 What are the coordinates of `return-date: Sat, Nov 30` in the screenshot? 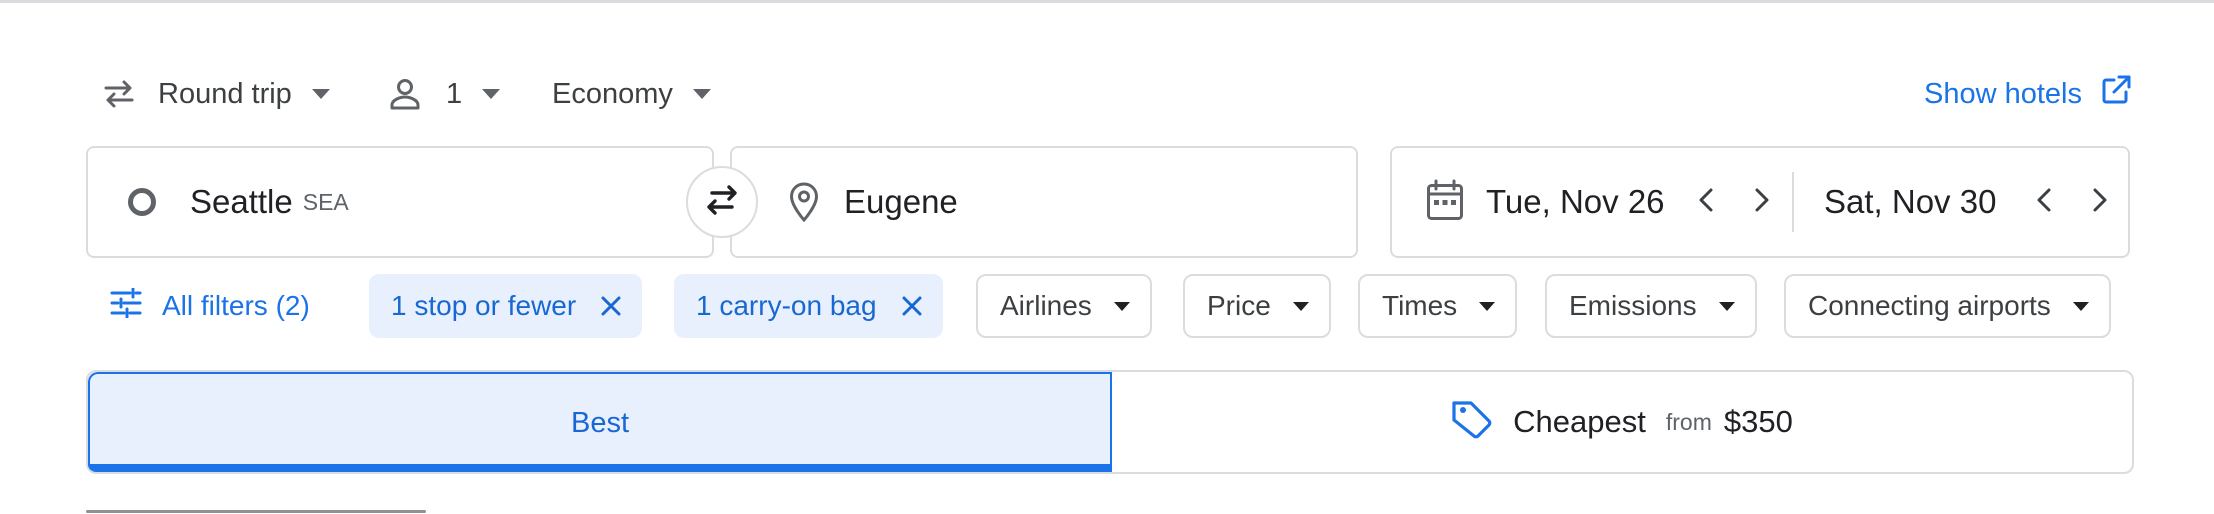 It's located at (1910, 202).